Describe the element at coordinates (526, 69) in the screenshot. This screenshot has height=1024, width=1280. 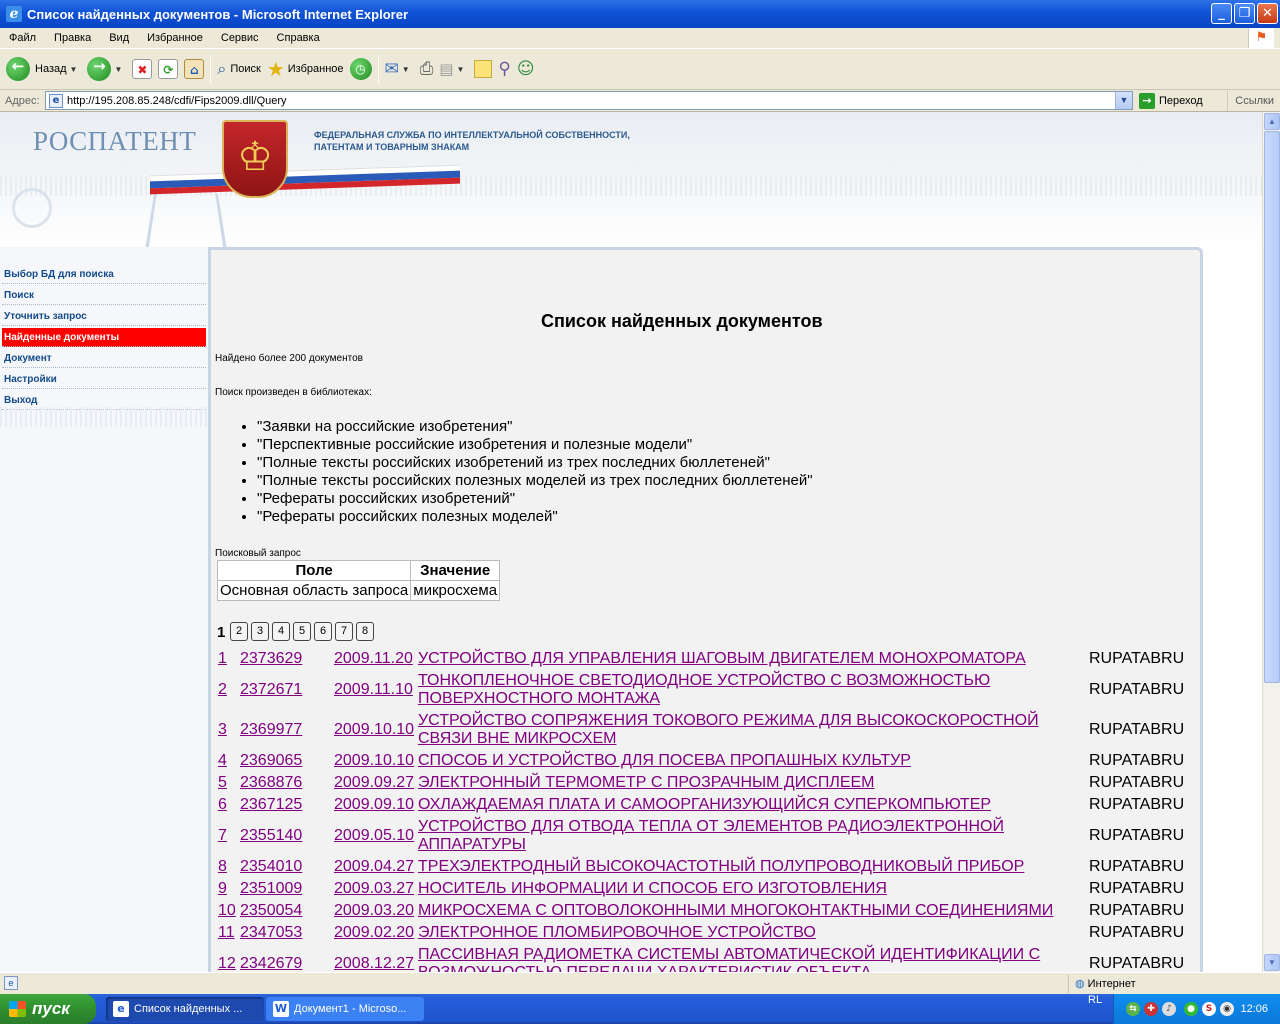
I see `messenger-button: ☺` at that location.